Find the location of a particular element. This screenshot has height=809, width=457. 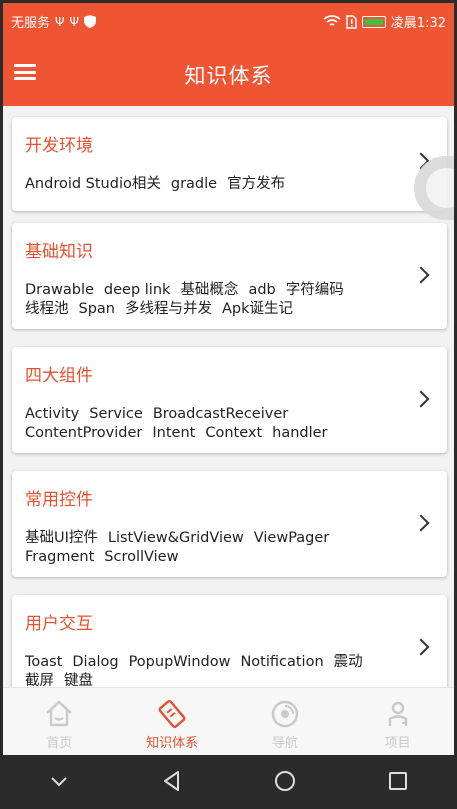

tag: 震动 is located at coordinates (348, 662).